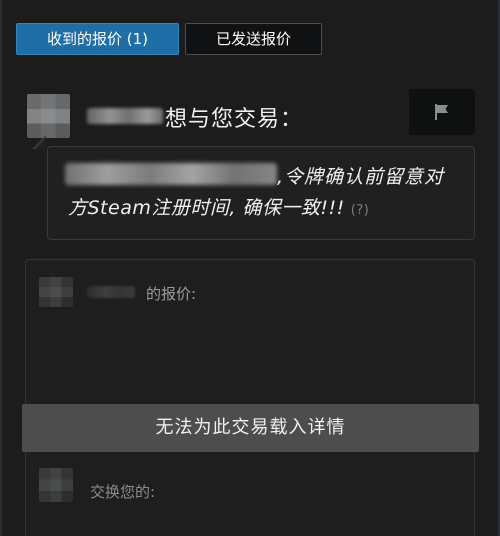 The image size is (500, 536). Describe the element at coordinates (250, 428) in the screenshot. I see `load-error-banner: 无法为此交易载入详情` at that location.